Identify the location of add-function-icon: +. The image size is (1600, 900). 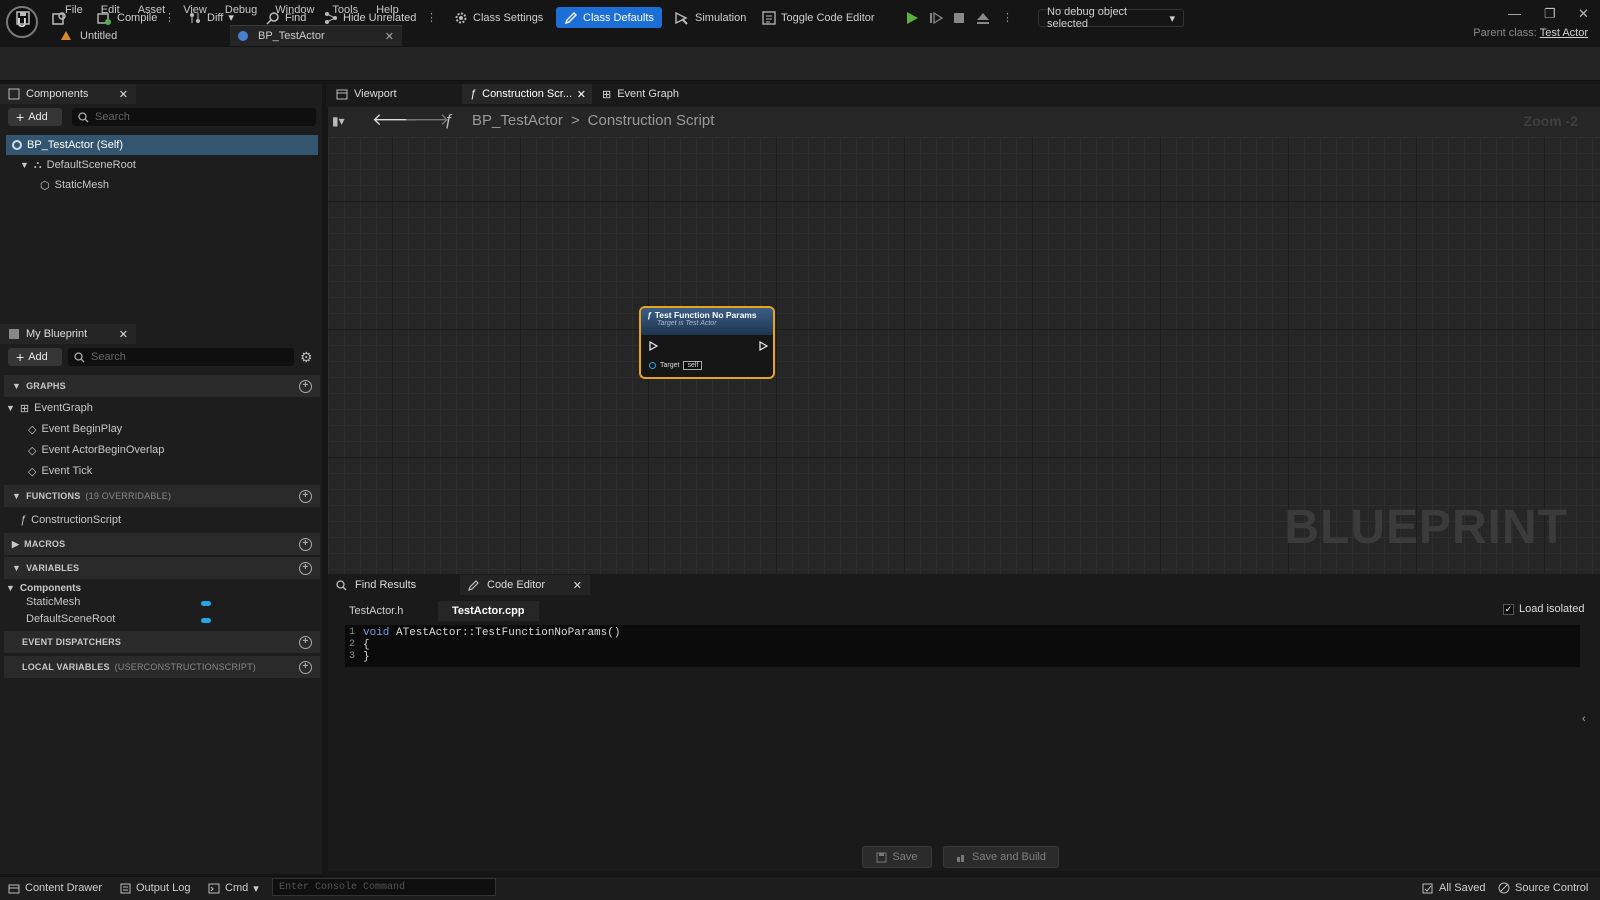
(305, 496).